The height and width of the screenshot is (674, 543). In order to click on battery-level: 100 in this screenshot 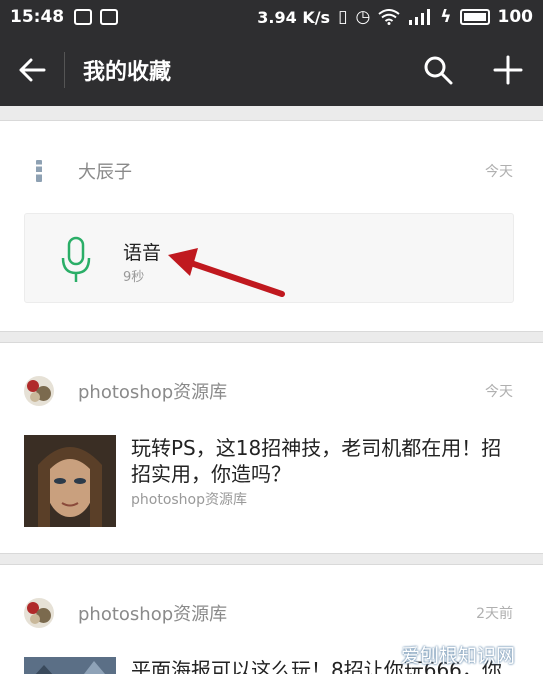, I will do `click(515, 17)`.